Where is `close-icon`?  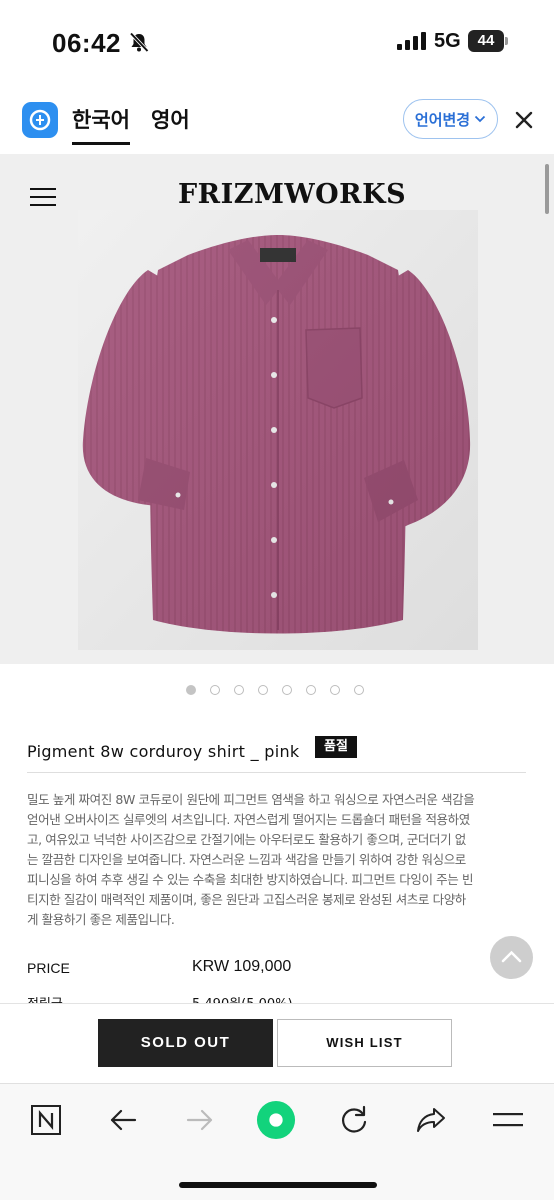 close-icon is located at coordinates (524, 120).